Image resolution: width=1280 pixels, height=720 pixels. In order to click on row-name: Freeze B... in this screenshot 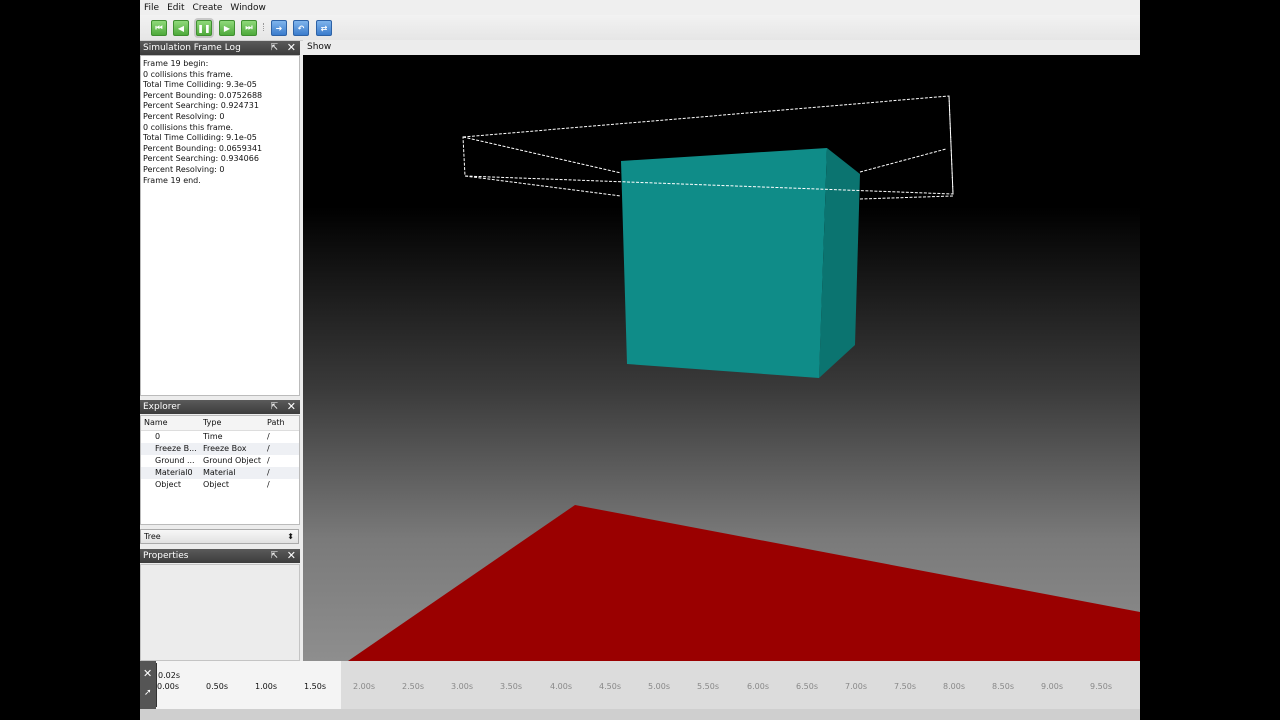, I will do `click(176, 448)`.